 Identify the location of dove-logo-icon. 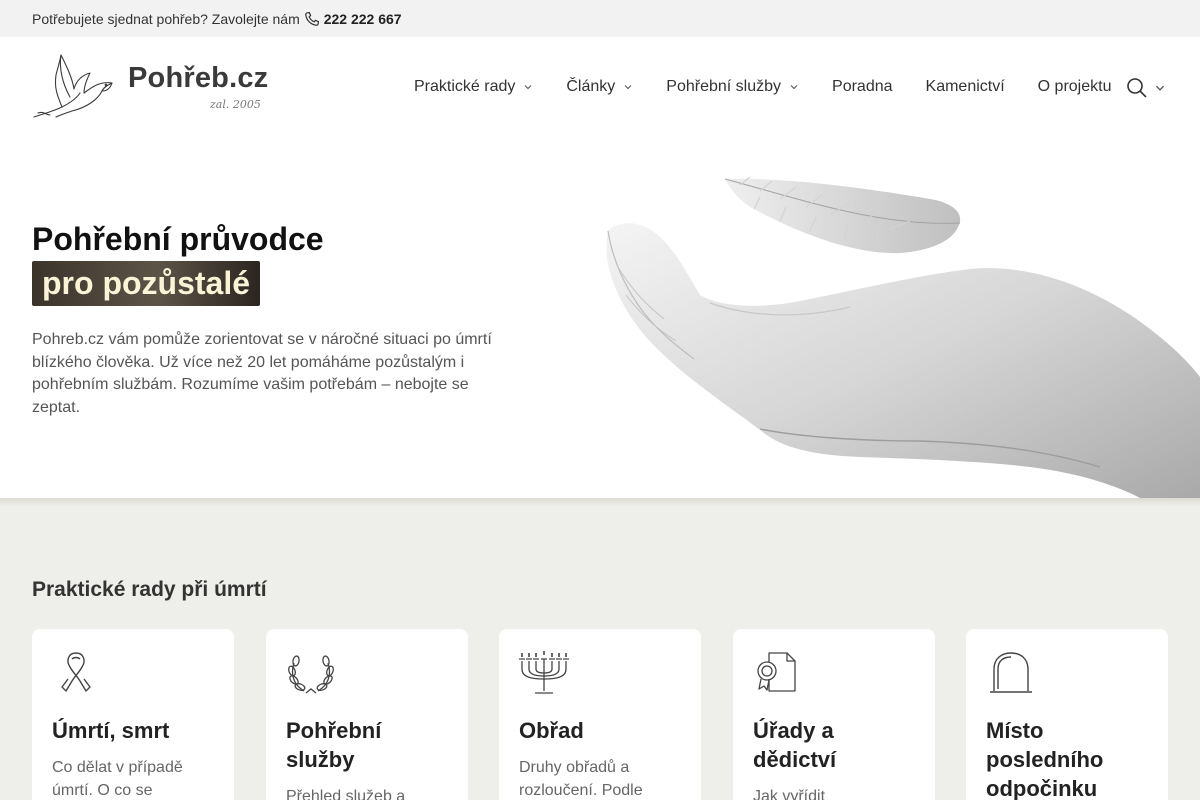
(73, 86).